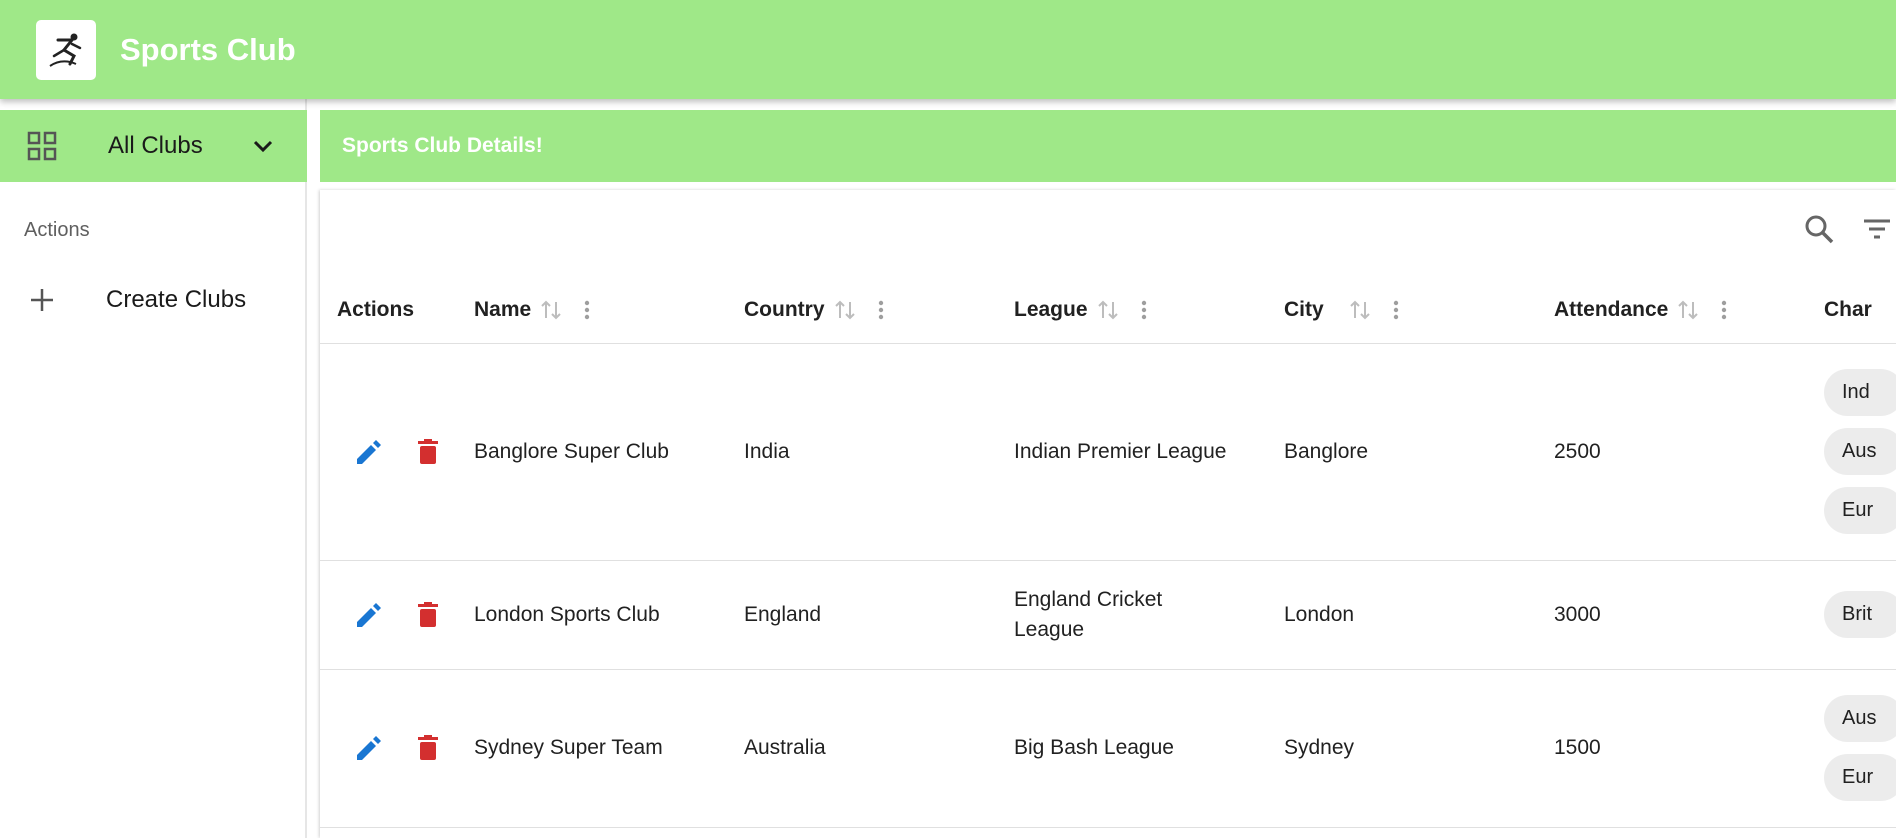 Image resolution: width=1896 pixels, height=838 pixels. I want to click on city-cell: Sydney, so click(1319, 747).